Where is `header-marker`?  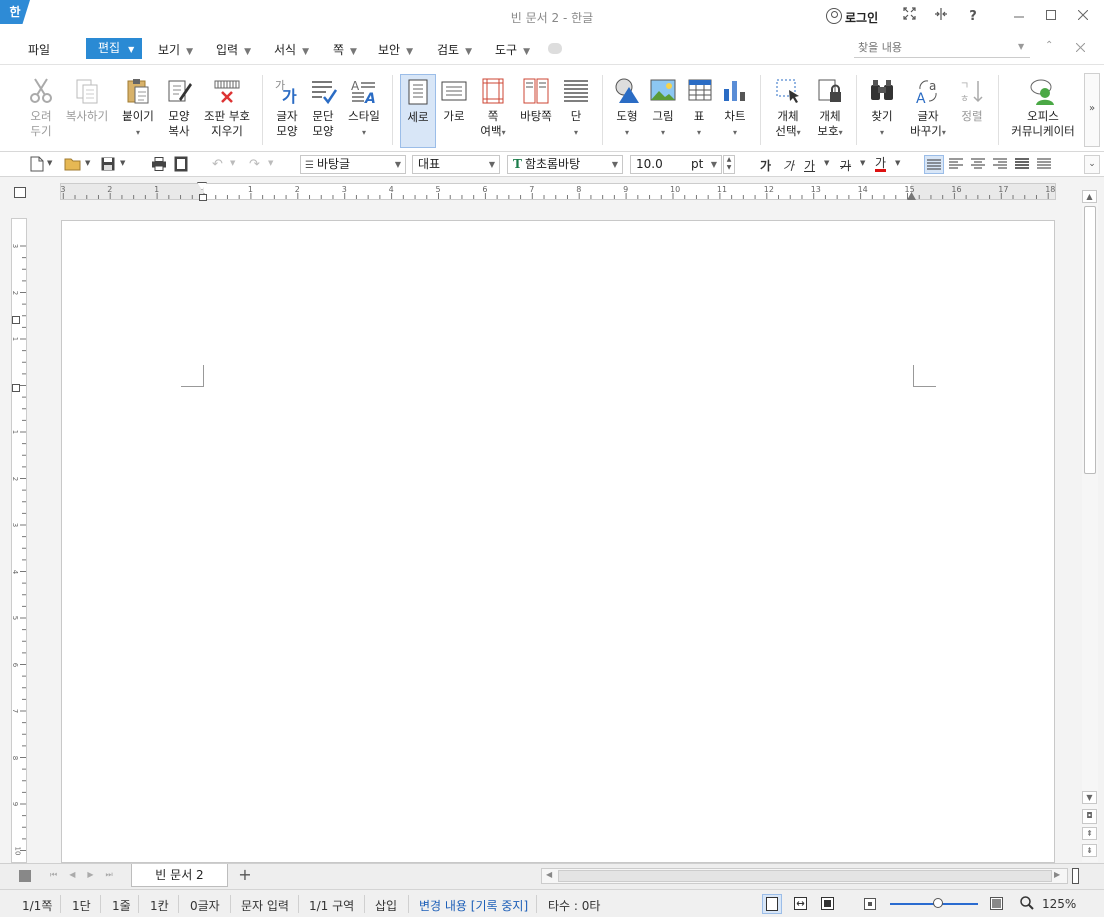 header-marker is located at coordinates (16, 388).